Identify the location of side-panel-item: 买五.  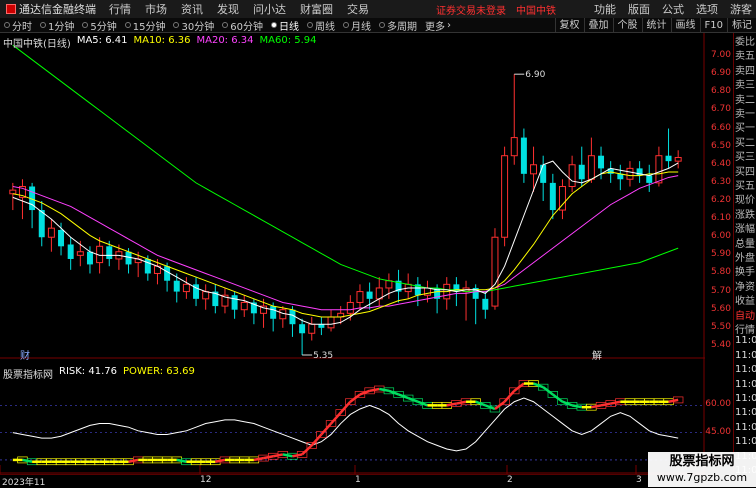
(745, 184).